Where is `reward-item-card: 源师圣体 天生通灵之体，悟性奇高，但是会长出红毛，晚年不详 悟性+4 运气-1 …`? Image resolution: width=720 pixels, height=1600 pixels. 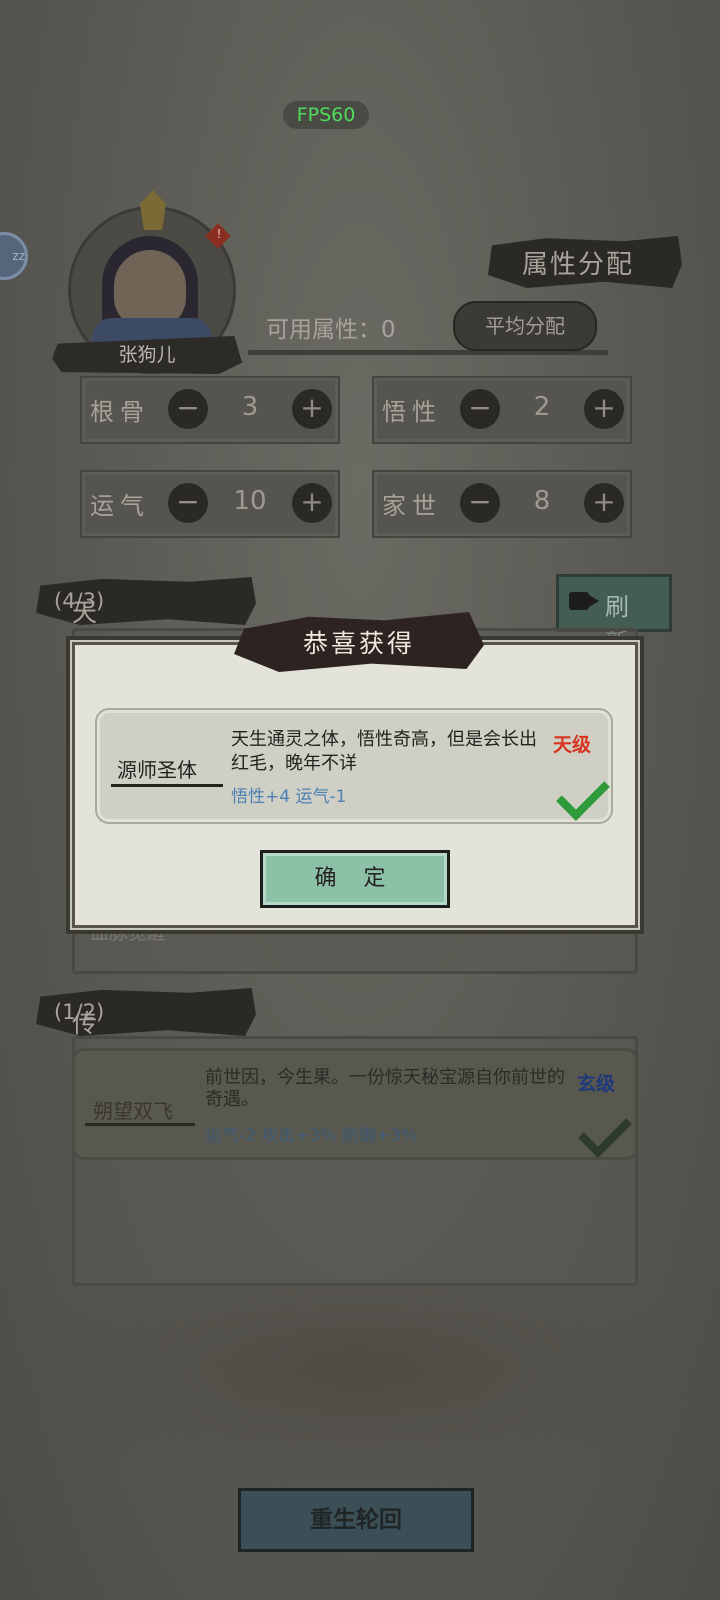
reward-item-card: 源师圣体 天生通灵之体，悟性奇高，但是会长出红毛，晚年不详 悟性+4 运气-1 … is located at coordinates (354, 766).